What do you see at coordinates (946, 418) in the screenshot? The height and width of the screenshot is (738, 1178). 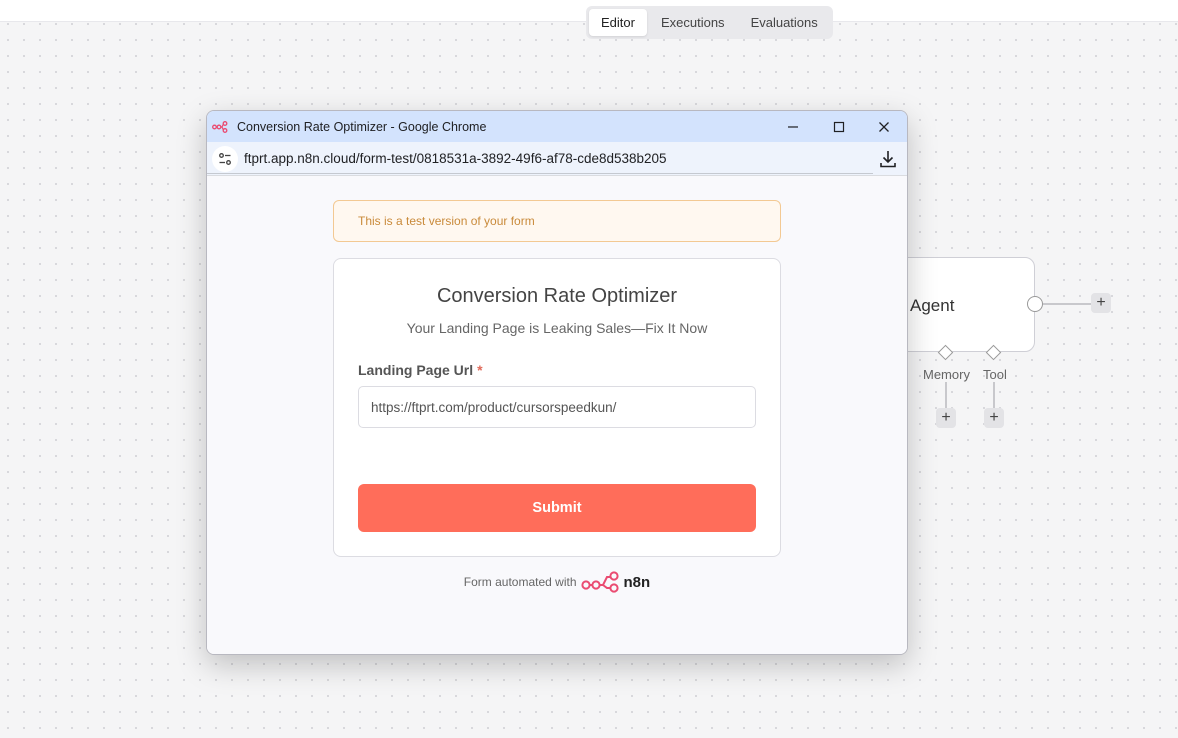 I see `add-memory-button: +` at bounding box center [946, 418].